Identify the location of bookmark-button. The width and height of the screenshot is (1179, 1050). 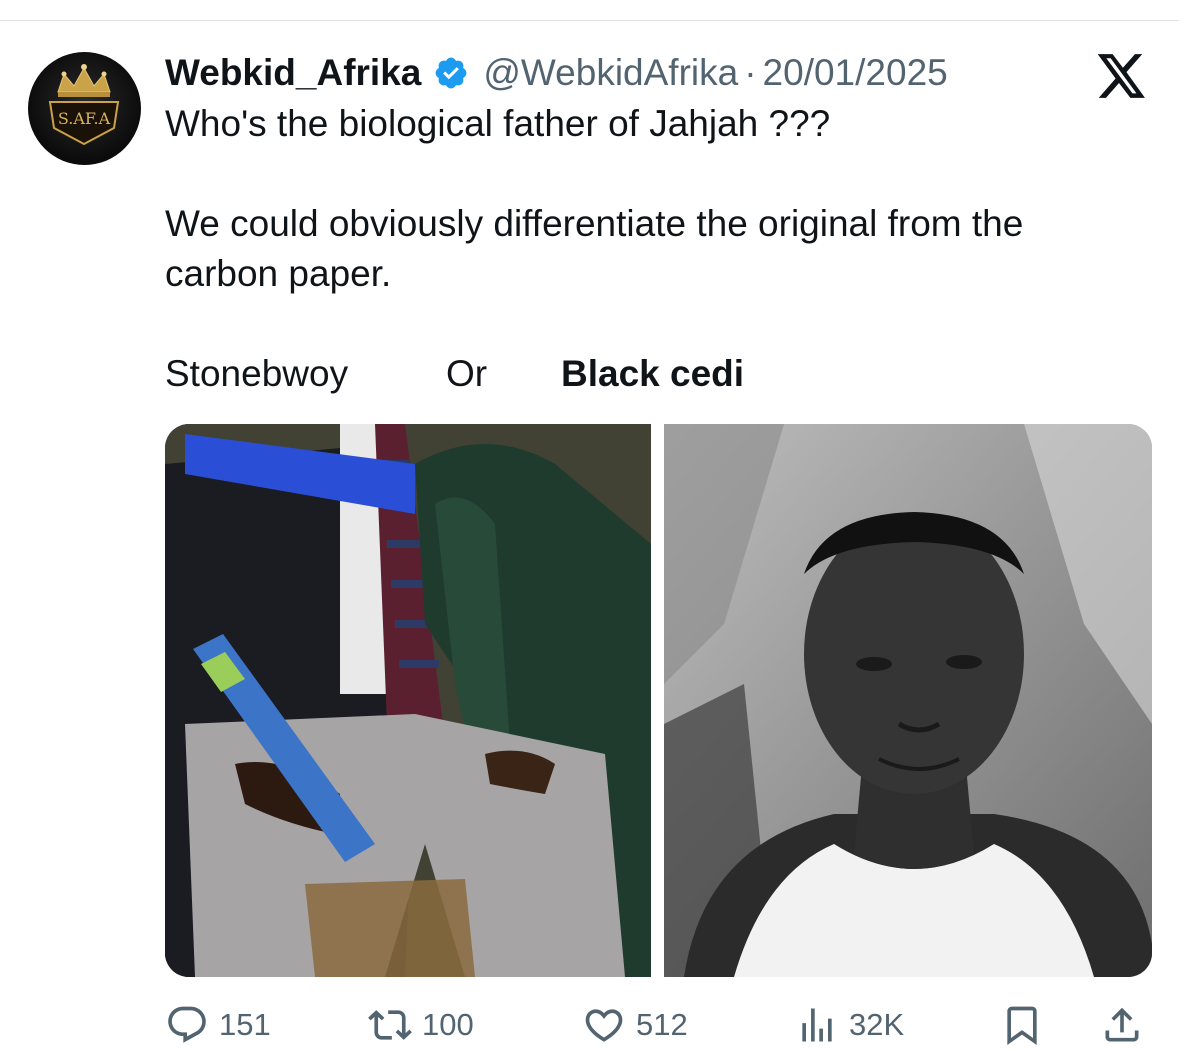
(1022, 1025).